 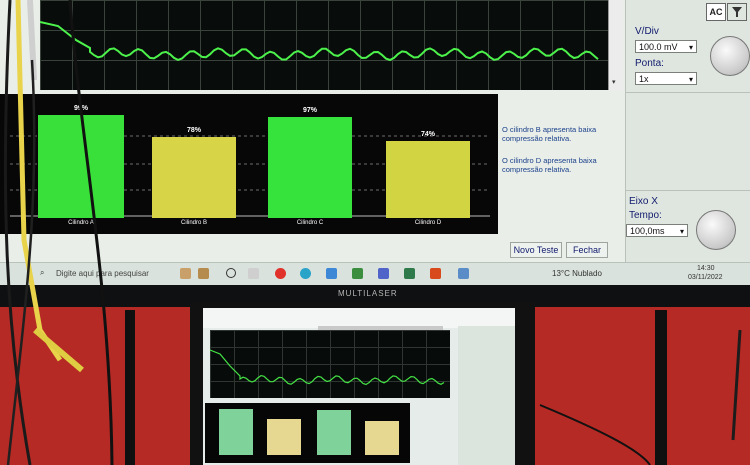 I want to click on x-axis-label: Eixo X, so click(x=643, y=201).